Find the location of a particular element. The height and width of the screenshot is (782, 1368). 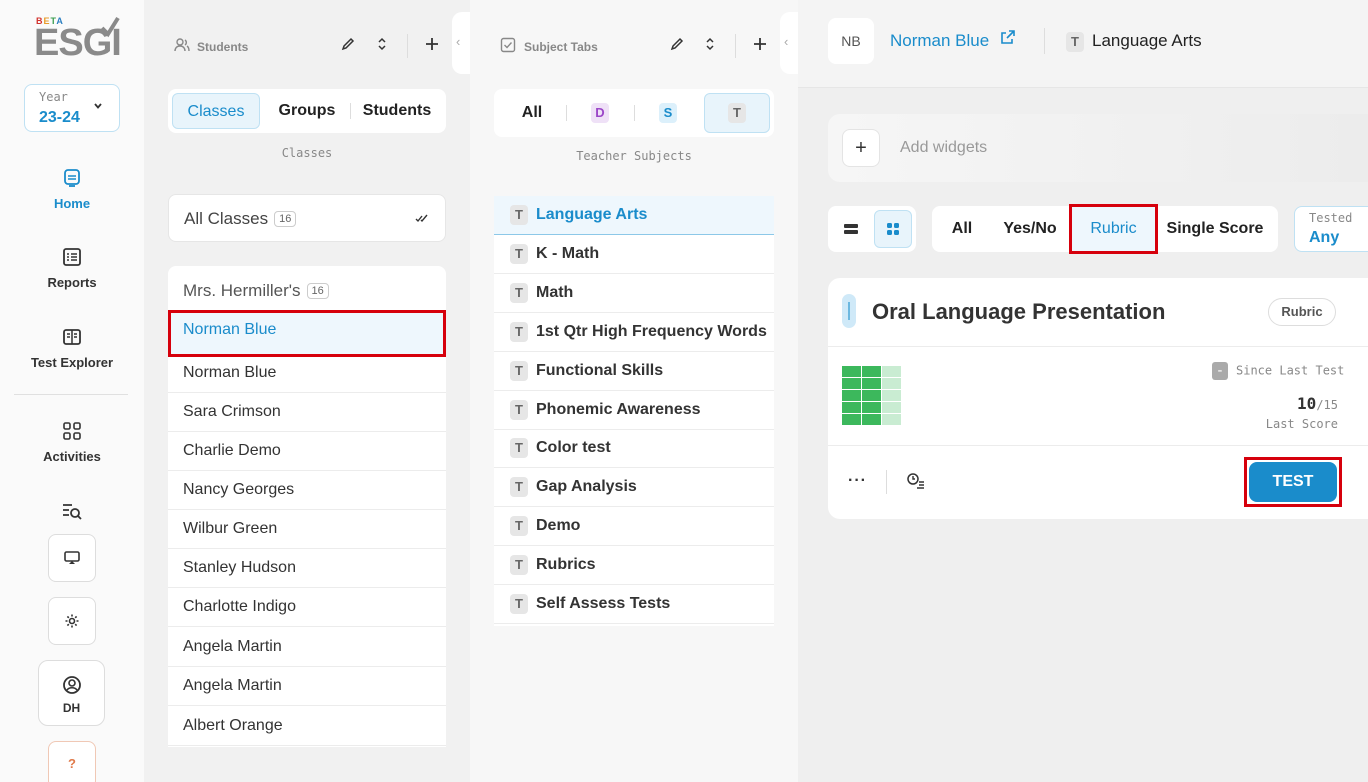

subject-row: T Color test is located at coordinates (634, 448).